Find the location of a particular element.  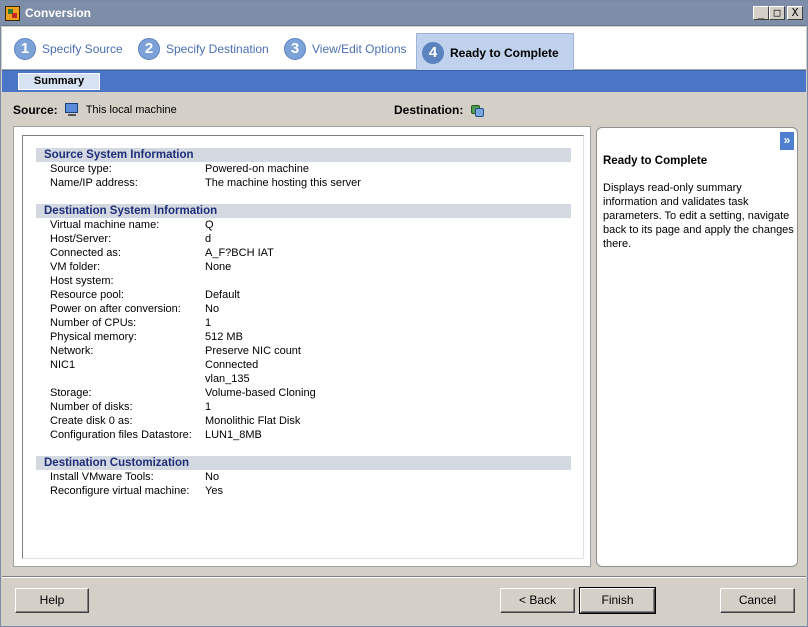

step-number: 4 is located at coordinates (433, 52).